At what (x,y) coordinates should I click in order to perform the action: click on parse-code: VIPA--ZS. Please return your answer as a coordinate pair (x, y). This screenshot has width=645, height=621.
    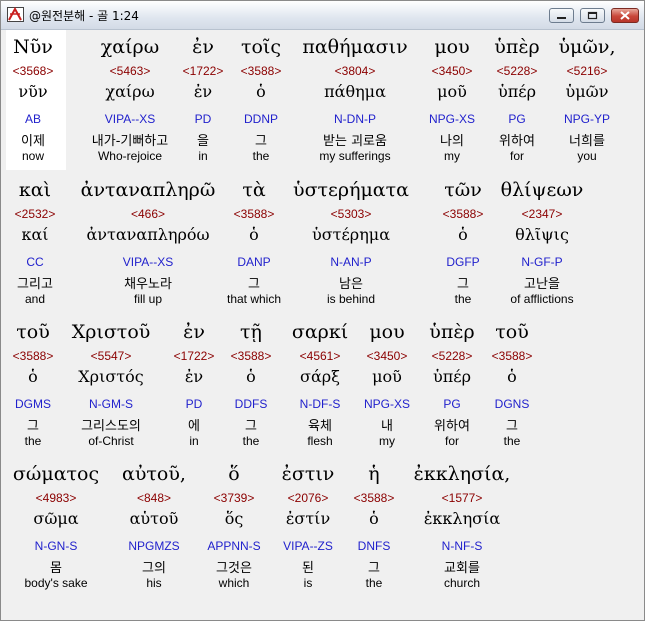
    Looking at the image, I should click on (308, 546).